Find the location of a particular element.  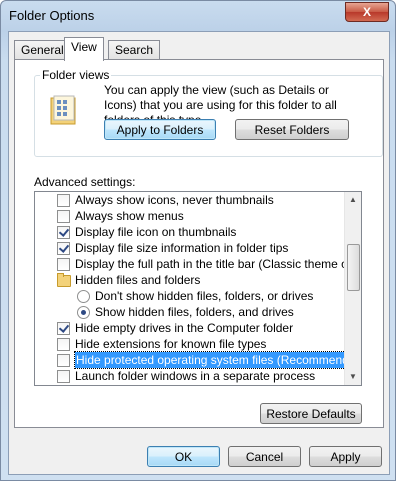

apply-button: Apply is located at coordinates (345, 456).